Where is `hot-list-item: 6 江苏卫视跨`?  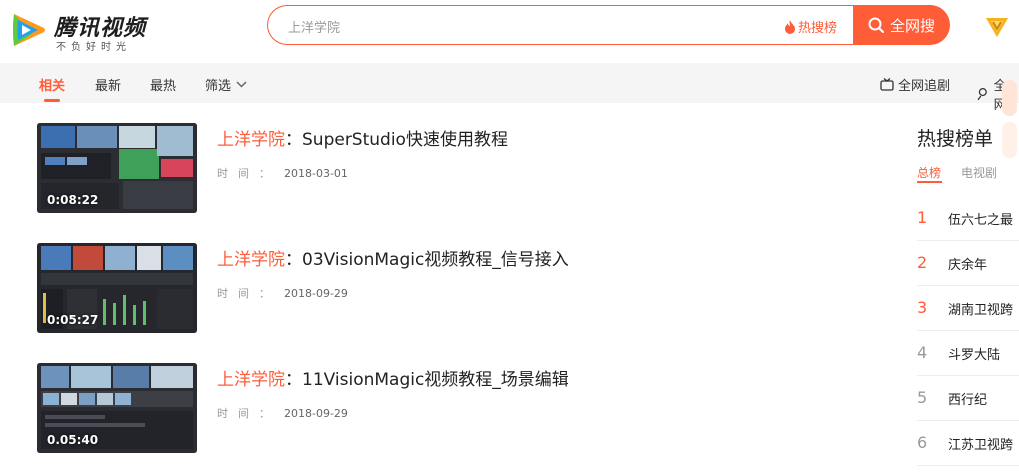
hot-list-item: 6 江苏卫视跨 is located at coordinates (968, 443).